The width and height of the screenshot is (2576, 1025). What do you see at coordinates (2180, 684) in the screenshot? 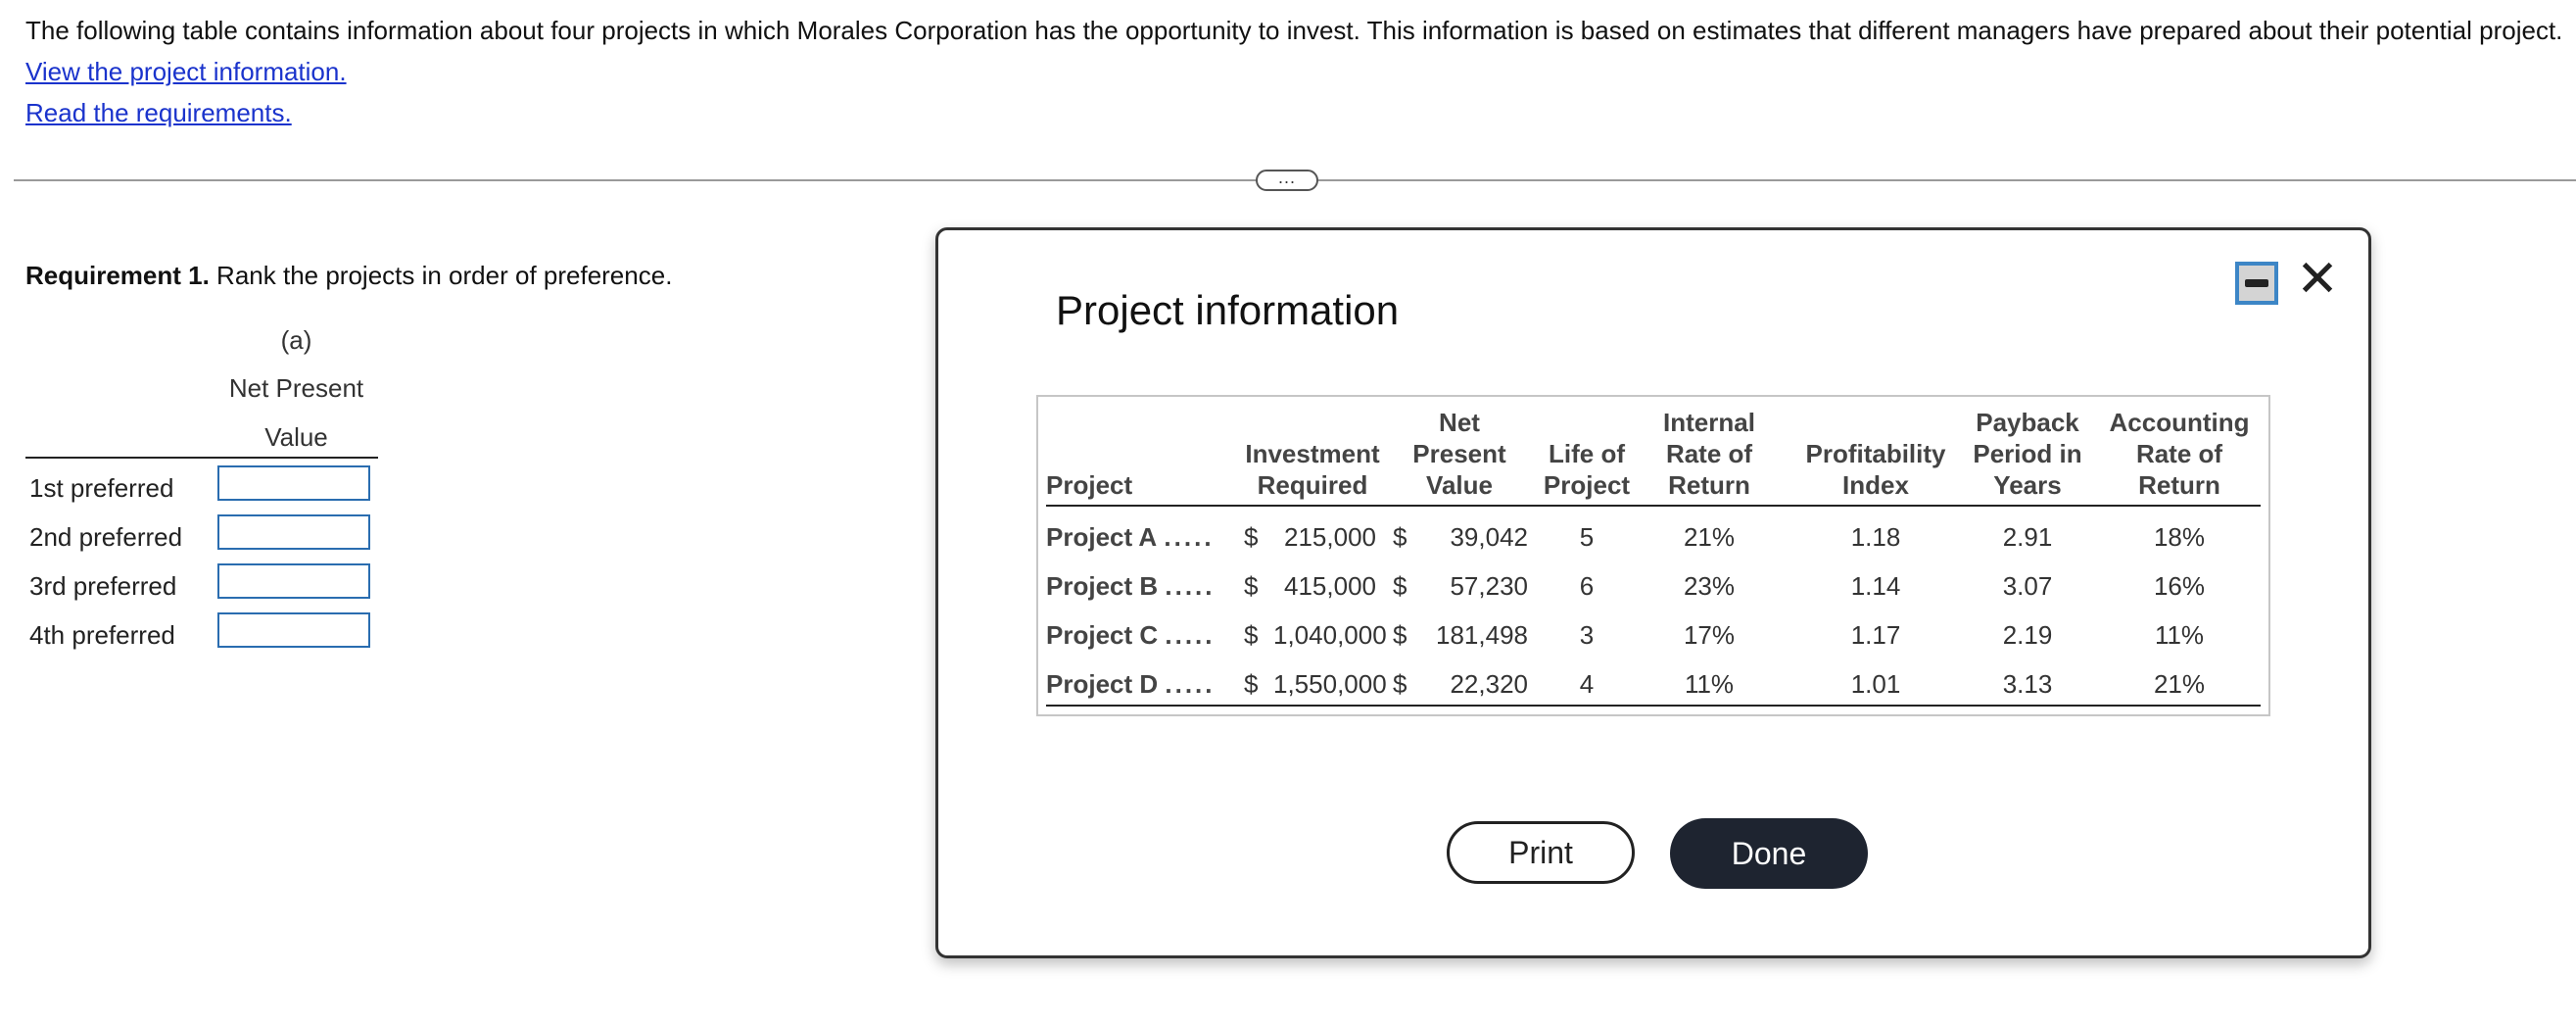
I see `arr-value: 21%` at bounding box center [2180, 684].